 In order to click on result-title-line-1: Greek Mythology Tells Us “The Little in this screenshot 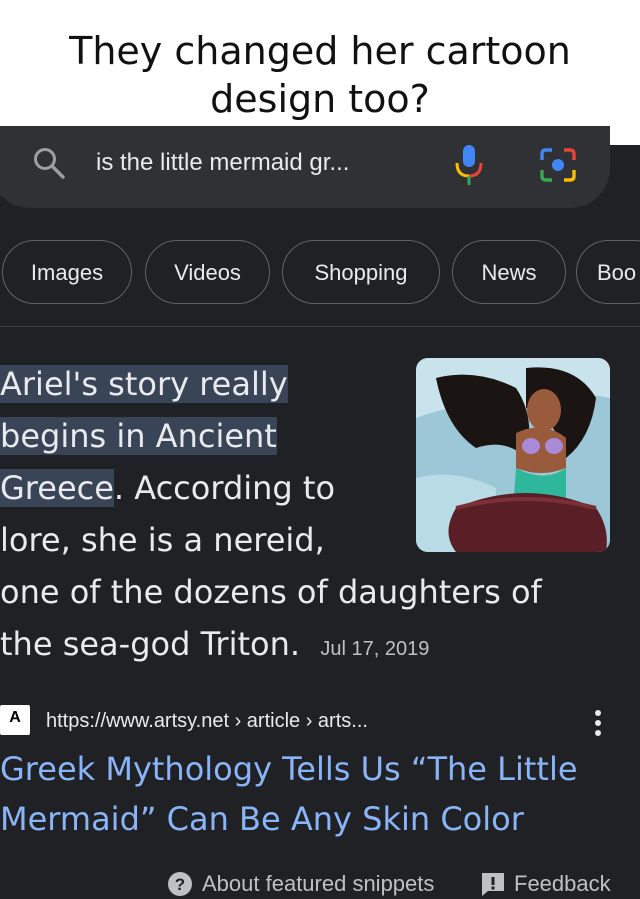, I will do `click(315, 769)`.